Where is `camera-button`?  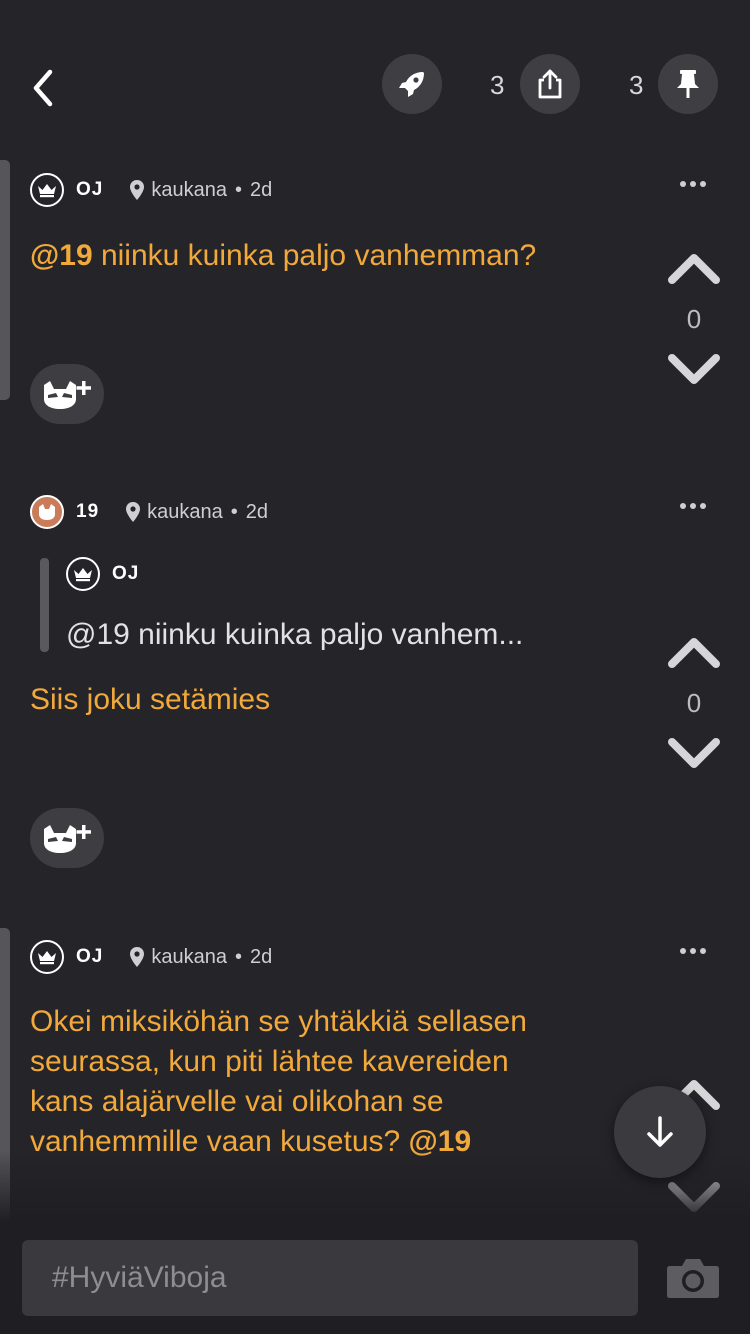 camera-button is located at coordinates (693, 1278).